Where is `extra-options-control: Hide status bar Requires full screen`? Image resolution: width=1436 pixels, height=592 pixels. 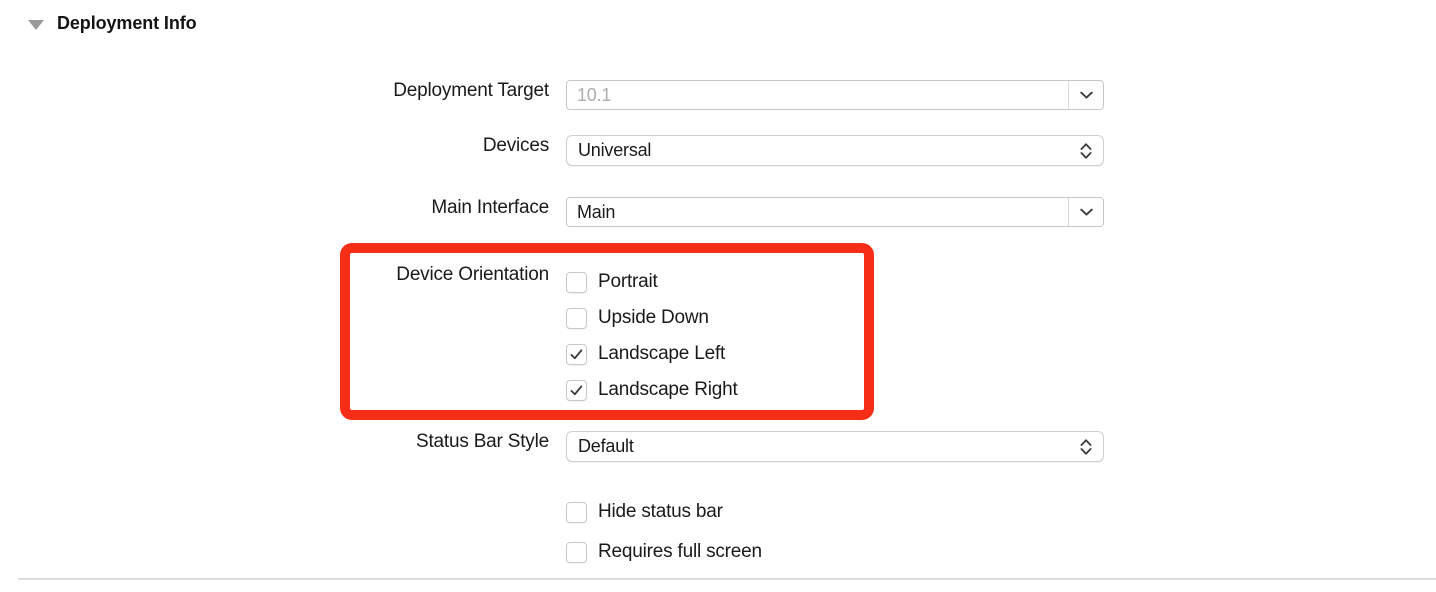 extra-options-control: Hide status bar Requires full screen is located at coordinates (664, 532).